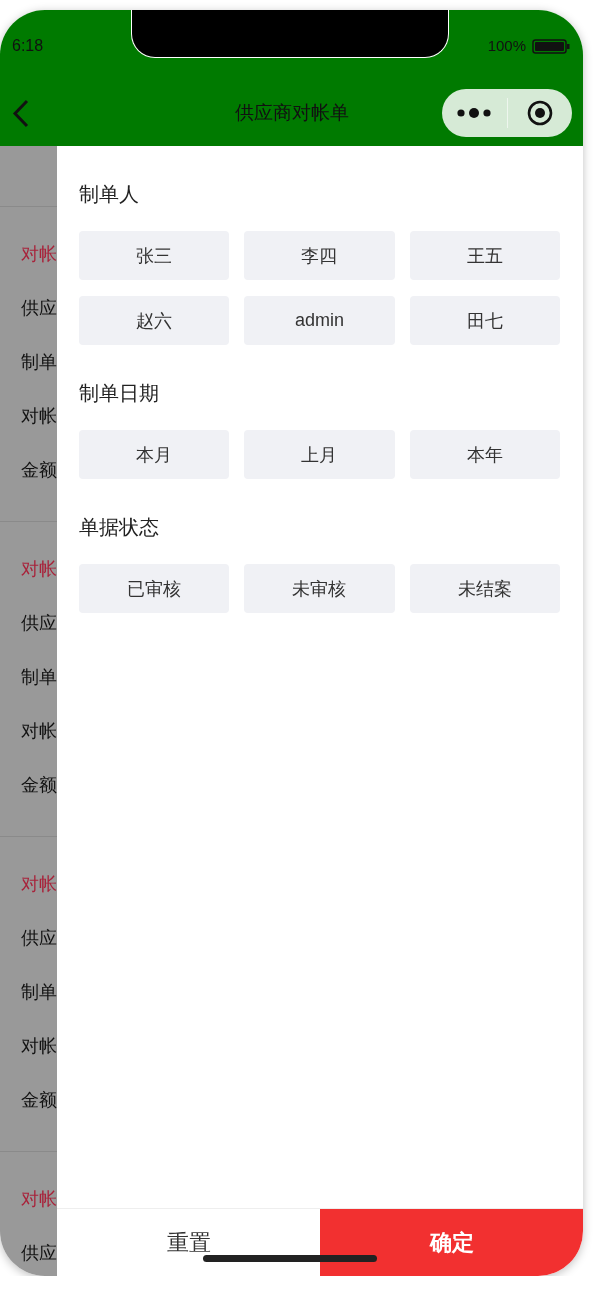  What do you see at coordinates (484, 454) in the screenshot?
I see `filter-option: 本年` at bounding box center [484, 454].